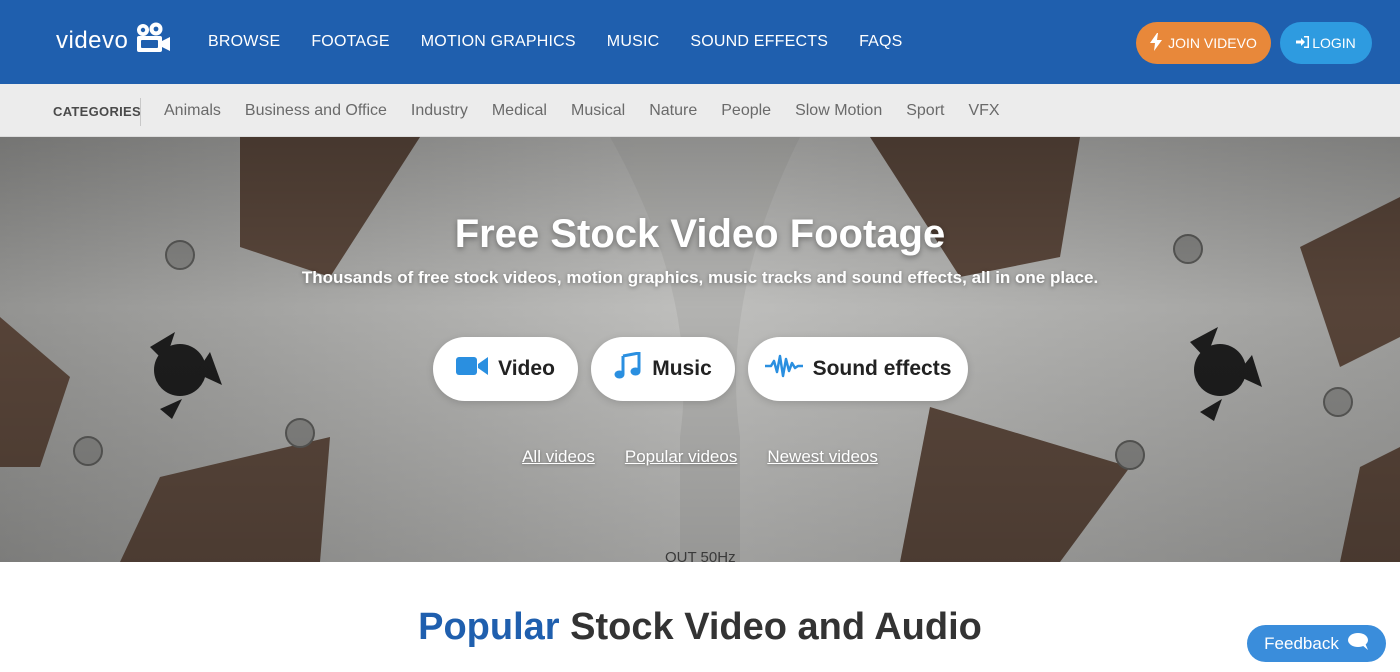  Describe the element at coordinates (1358, 643) in the screenshot. I see `chat-bubble-icon` at that location.